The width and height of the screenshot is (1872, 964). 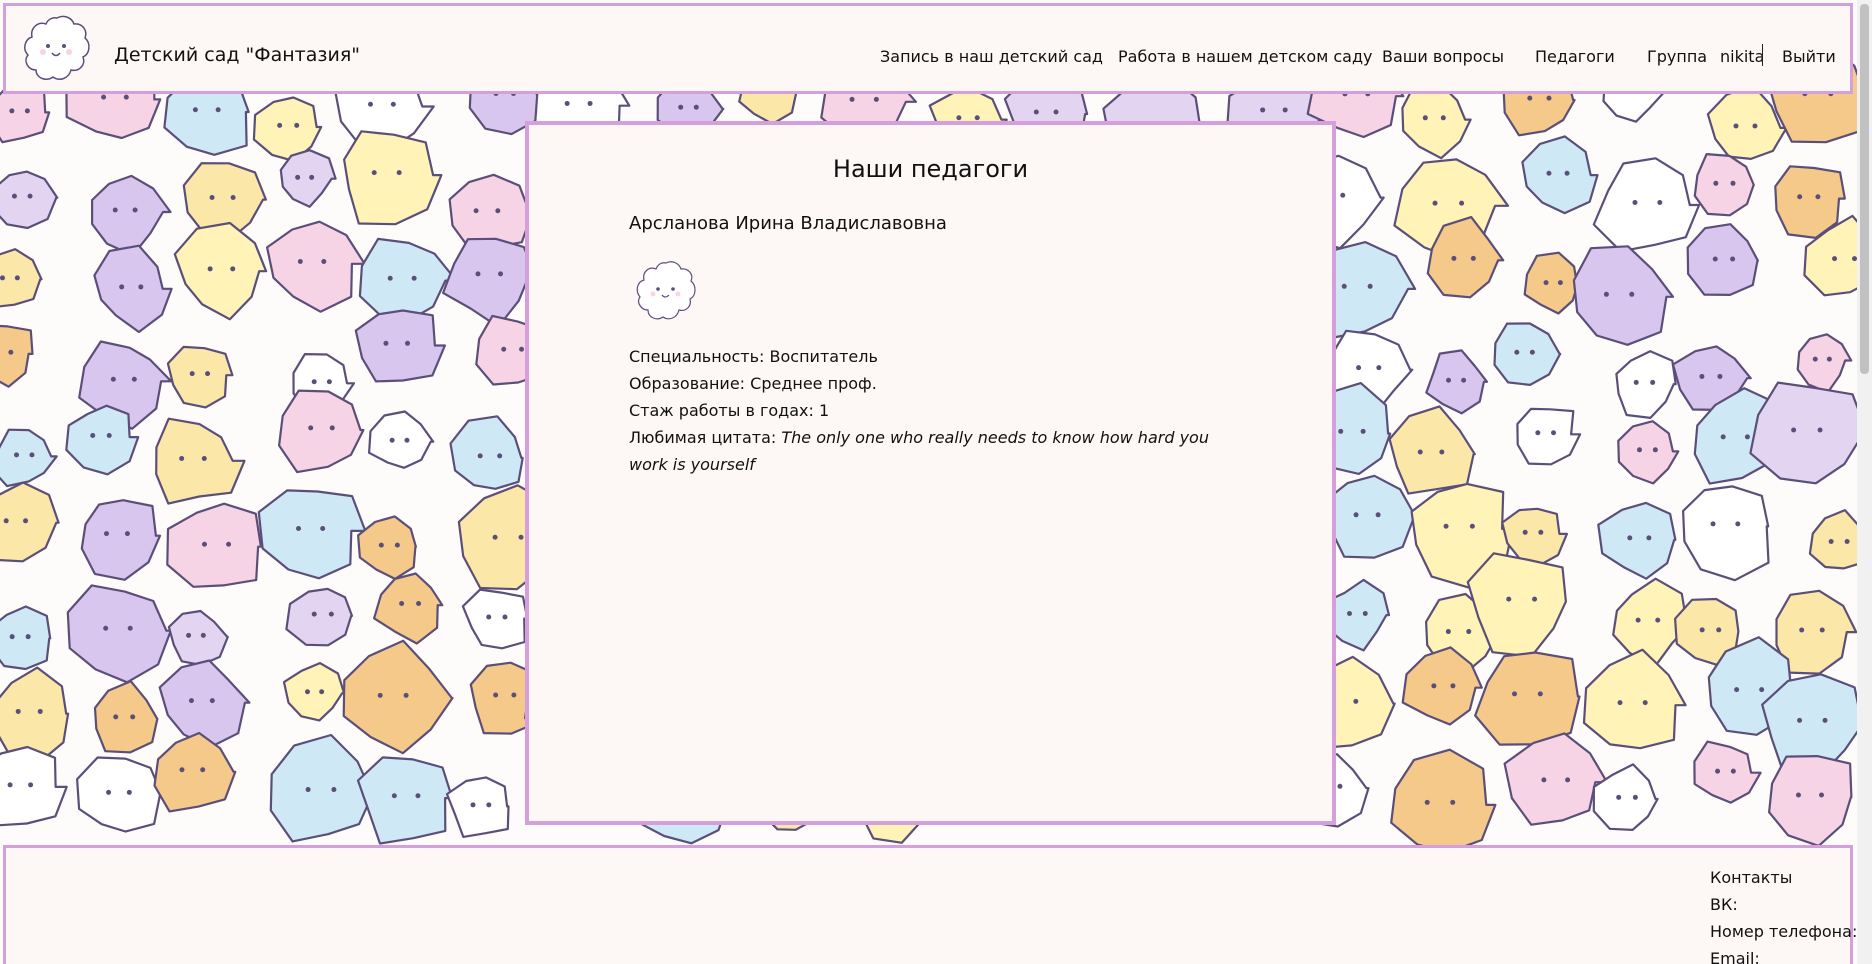 What do you see at coordinates (1762, 55) in the screenshot?
I see `nav-separator` at bounding box center [1762, 55].